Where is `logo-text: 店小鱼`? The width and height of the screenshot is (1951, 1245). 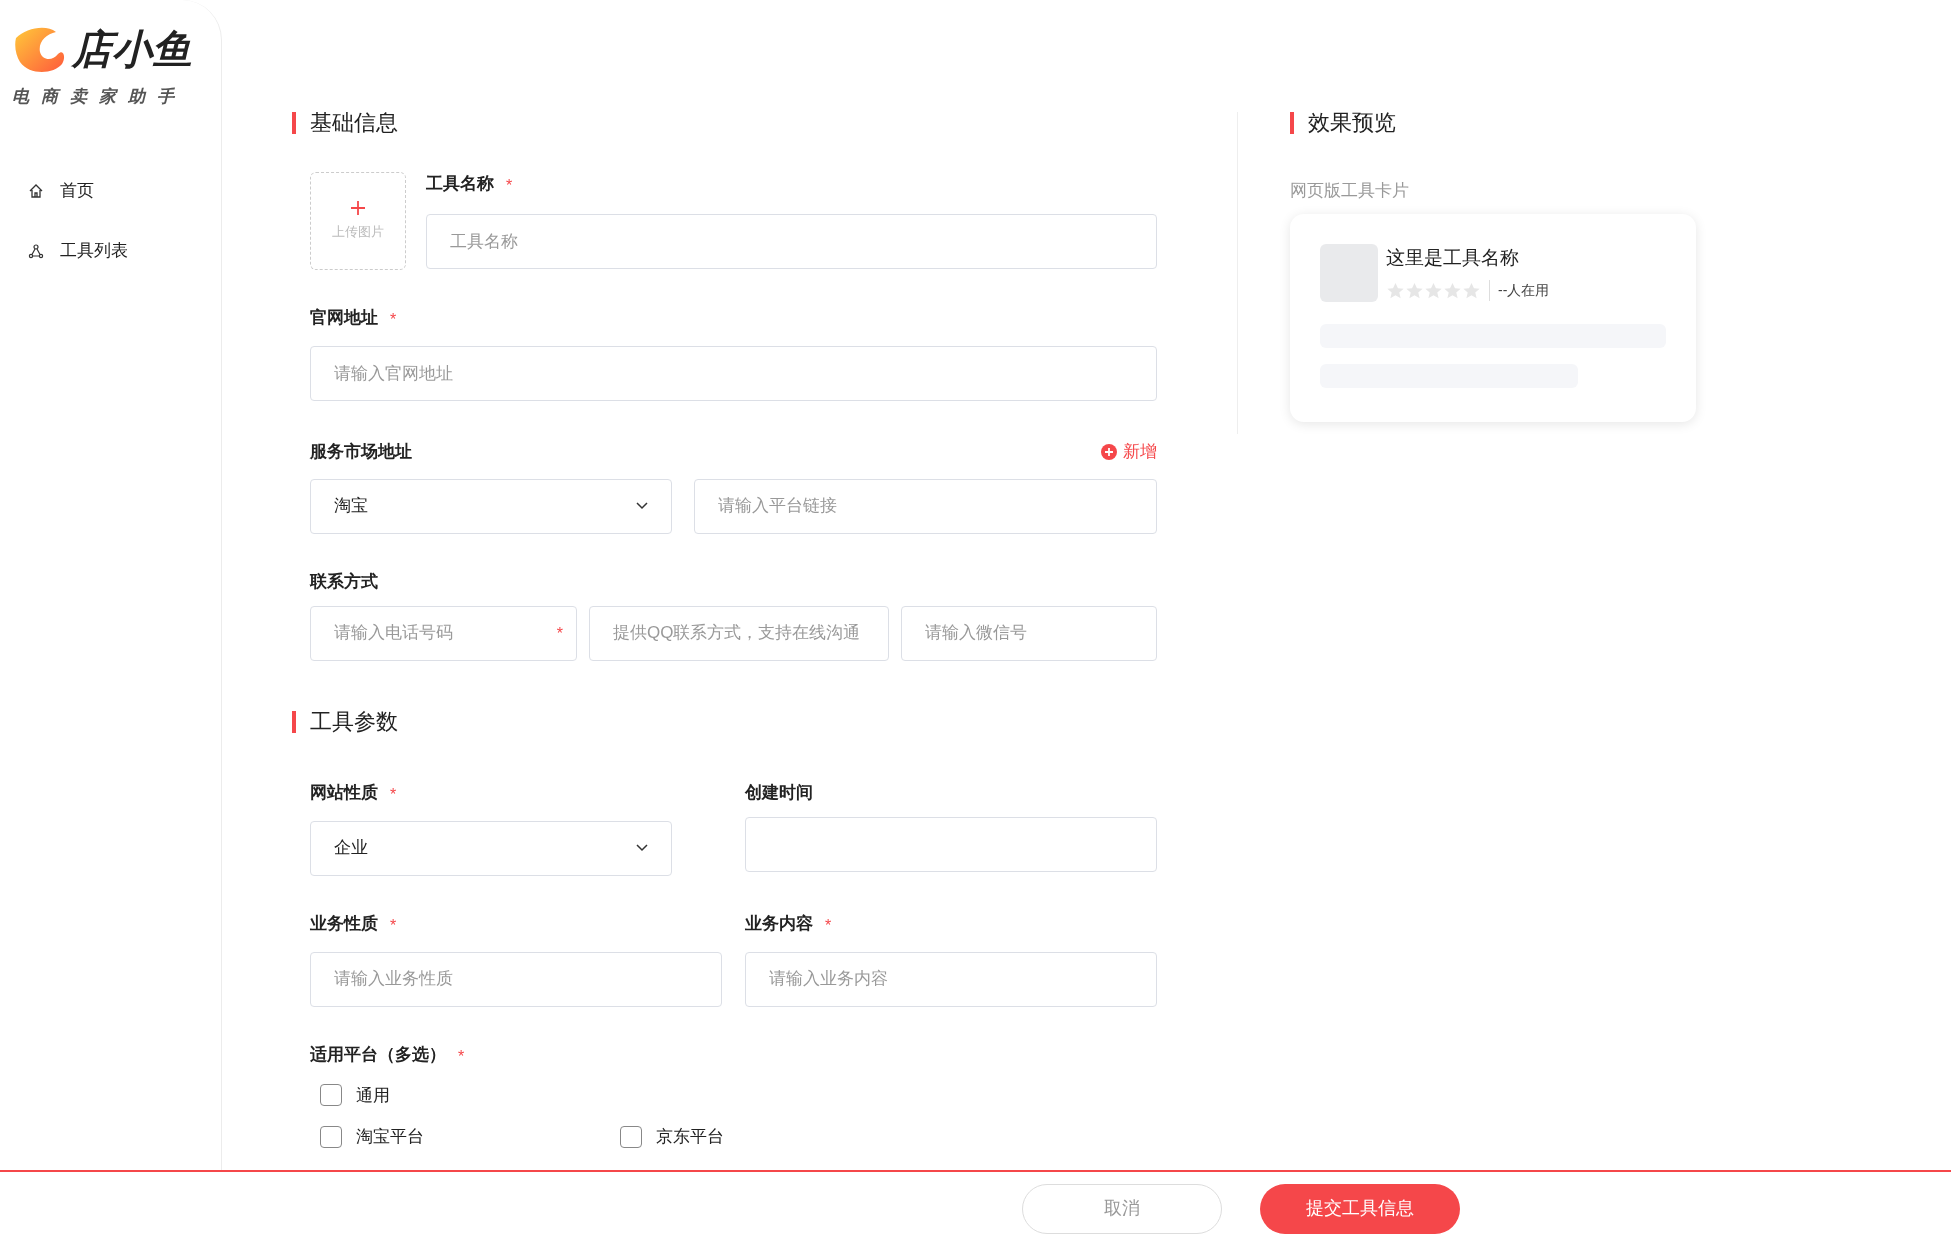 logo-text: 店小鱼 is located at coordinates (132, 49).